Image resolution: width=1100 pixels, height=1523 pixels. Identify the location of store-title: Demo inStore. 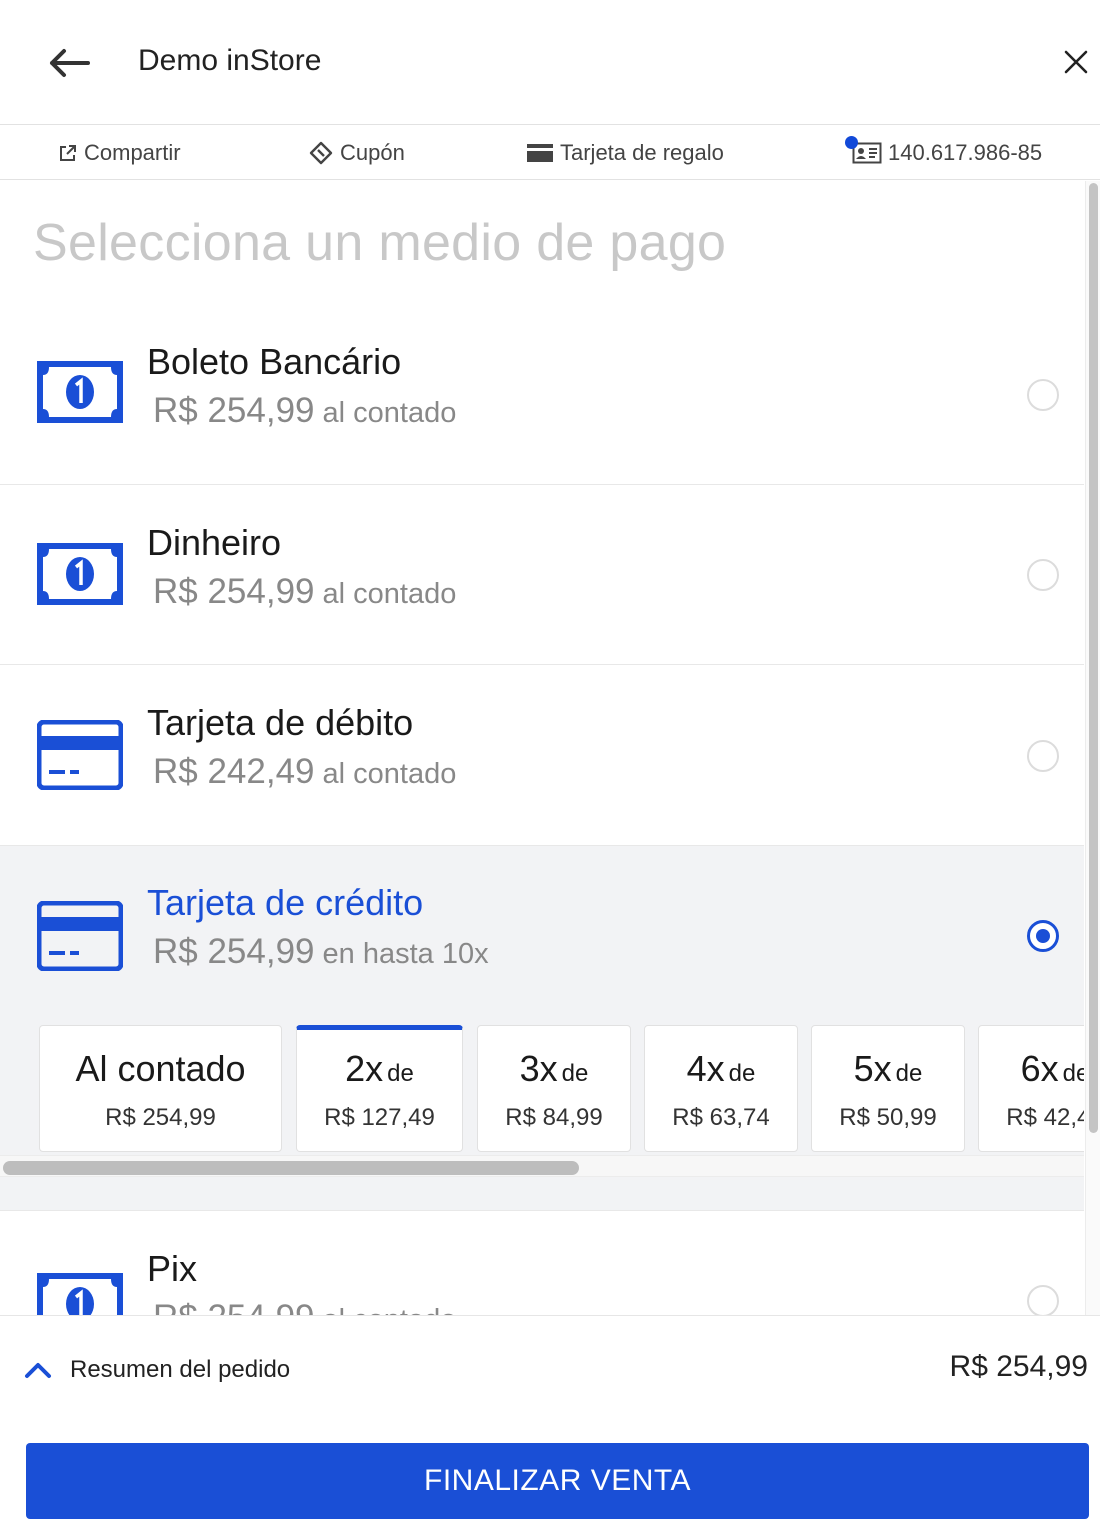
(230, 60).